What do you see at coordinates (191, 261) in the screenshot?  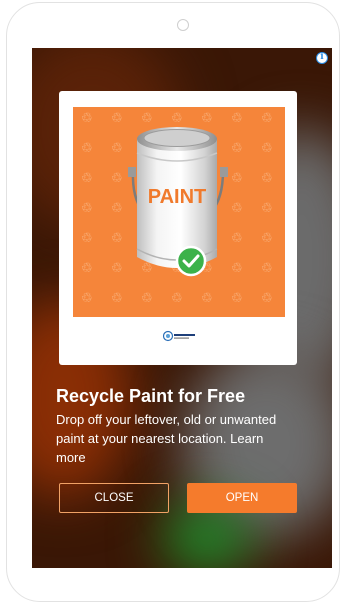 I see `checkmark-icon` at bounding box center [191, 261].